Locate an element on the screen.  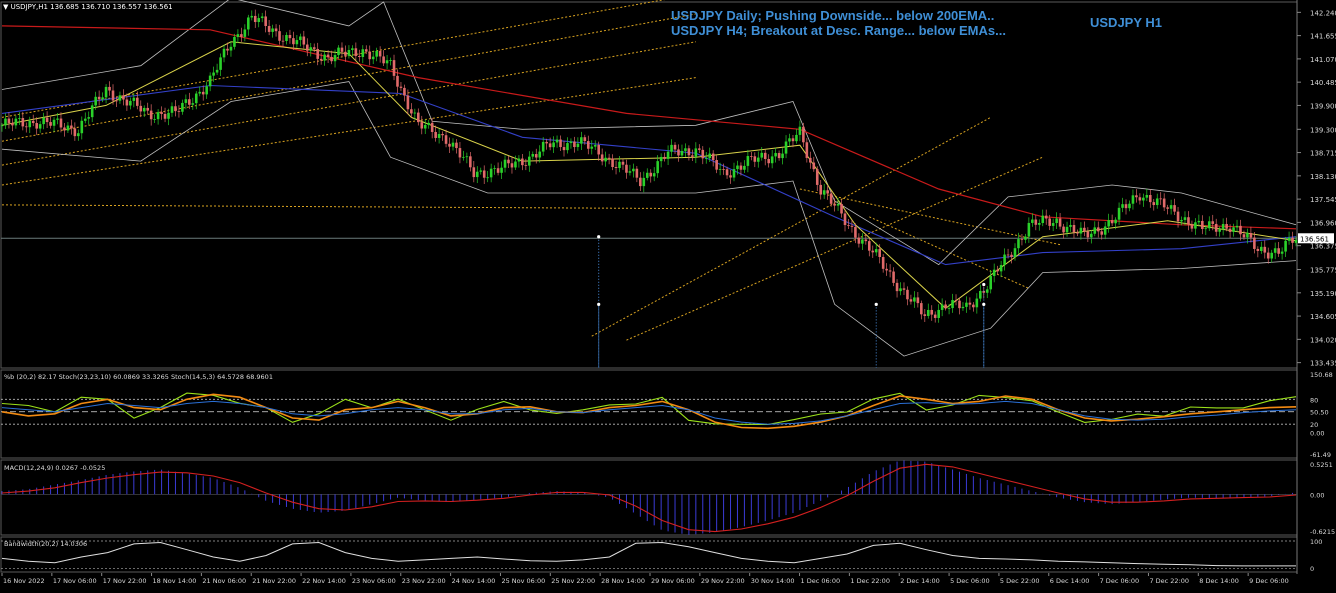
time-tick-label: 24 Nov 14:00 is located at coordinates (474, 581).